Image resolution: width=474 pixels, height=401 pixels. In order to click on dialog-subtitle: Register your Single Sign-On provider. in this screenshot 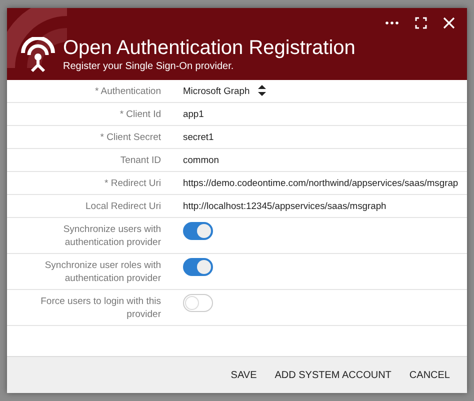, I will do `click(149, 66)`.